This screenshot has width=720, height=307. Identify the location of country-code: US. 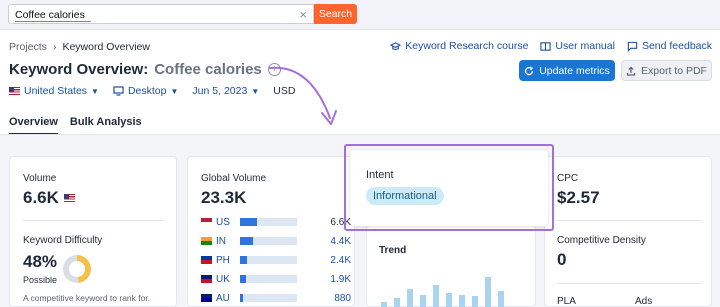
(227, 222).